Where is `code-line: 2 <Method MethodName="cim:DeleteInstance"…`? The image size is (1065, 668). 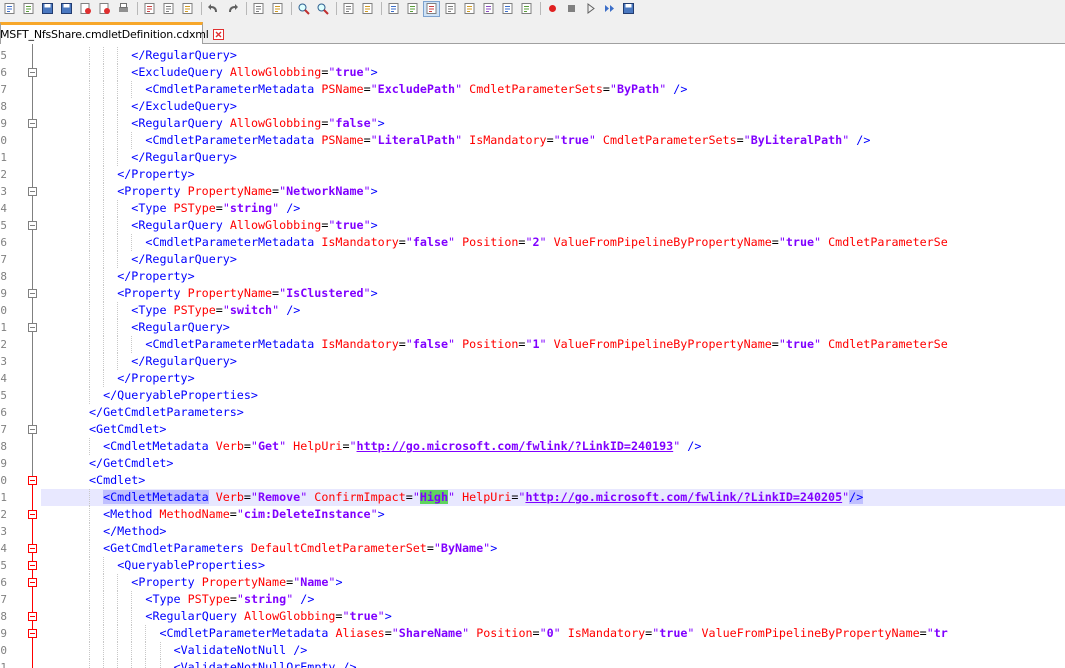 code-line: 2 <Method MethodName="cim:DeleteInstance"… is located at coordinates (532, 514).